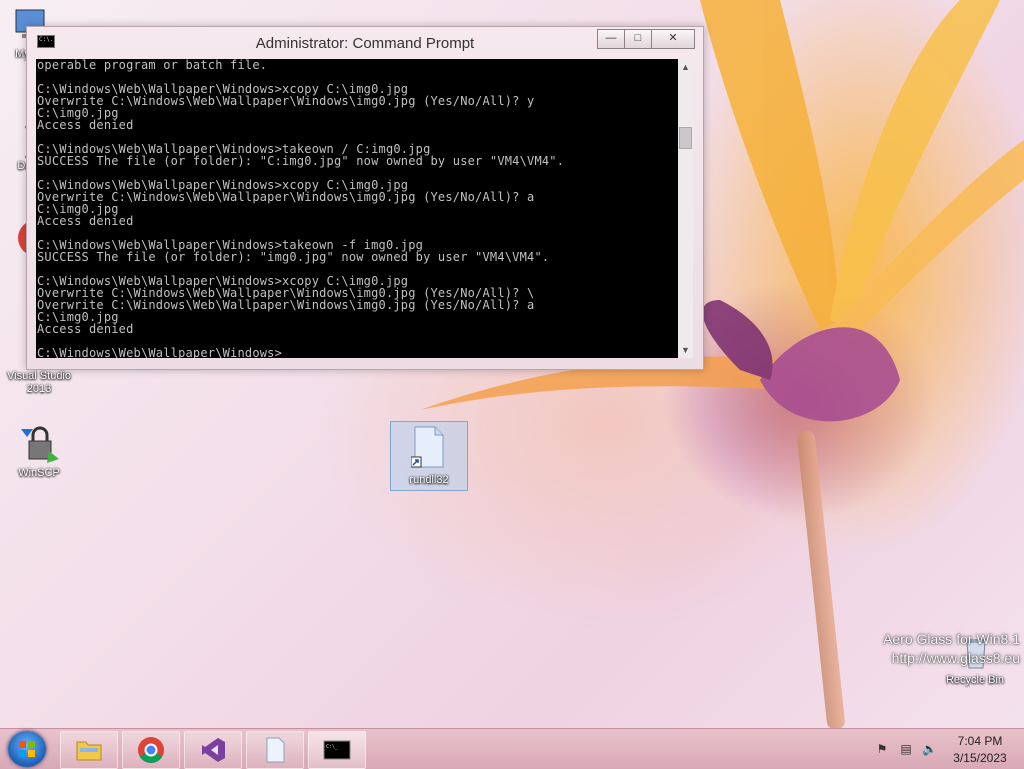 Image resolution: width=1024 pixels, height=769 pixels. I want to click on taskbar: C:\_ ⚑ ▤ 🔈 7:04 PM 3/15/2023, so click(512, 748).